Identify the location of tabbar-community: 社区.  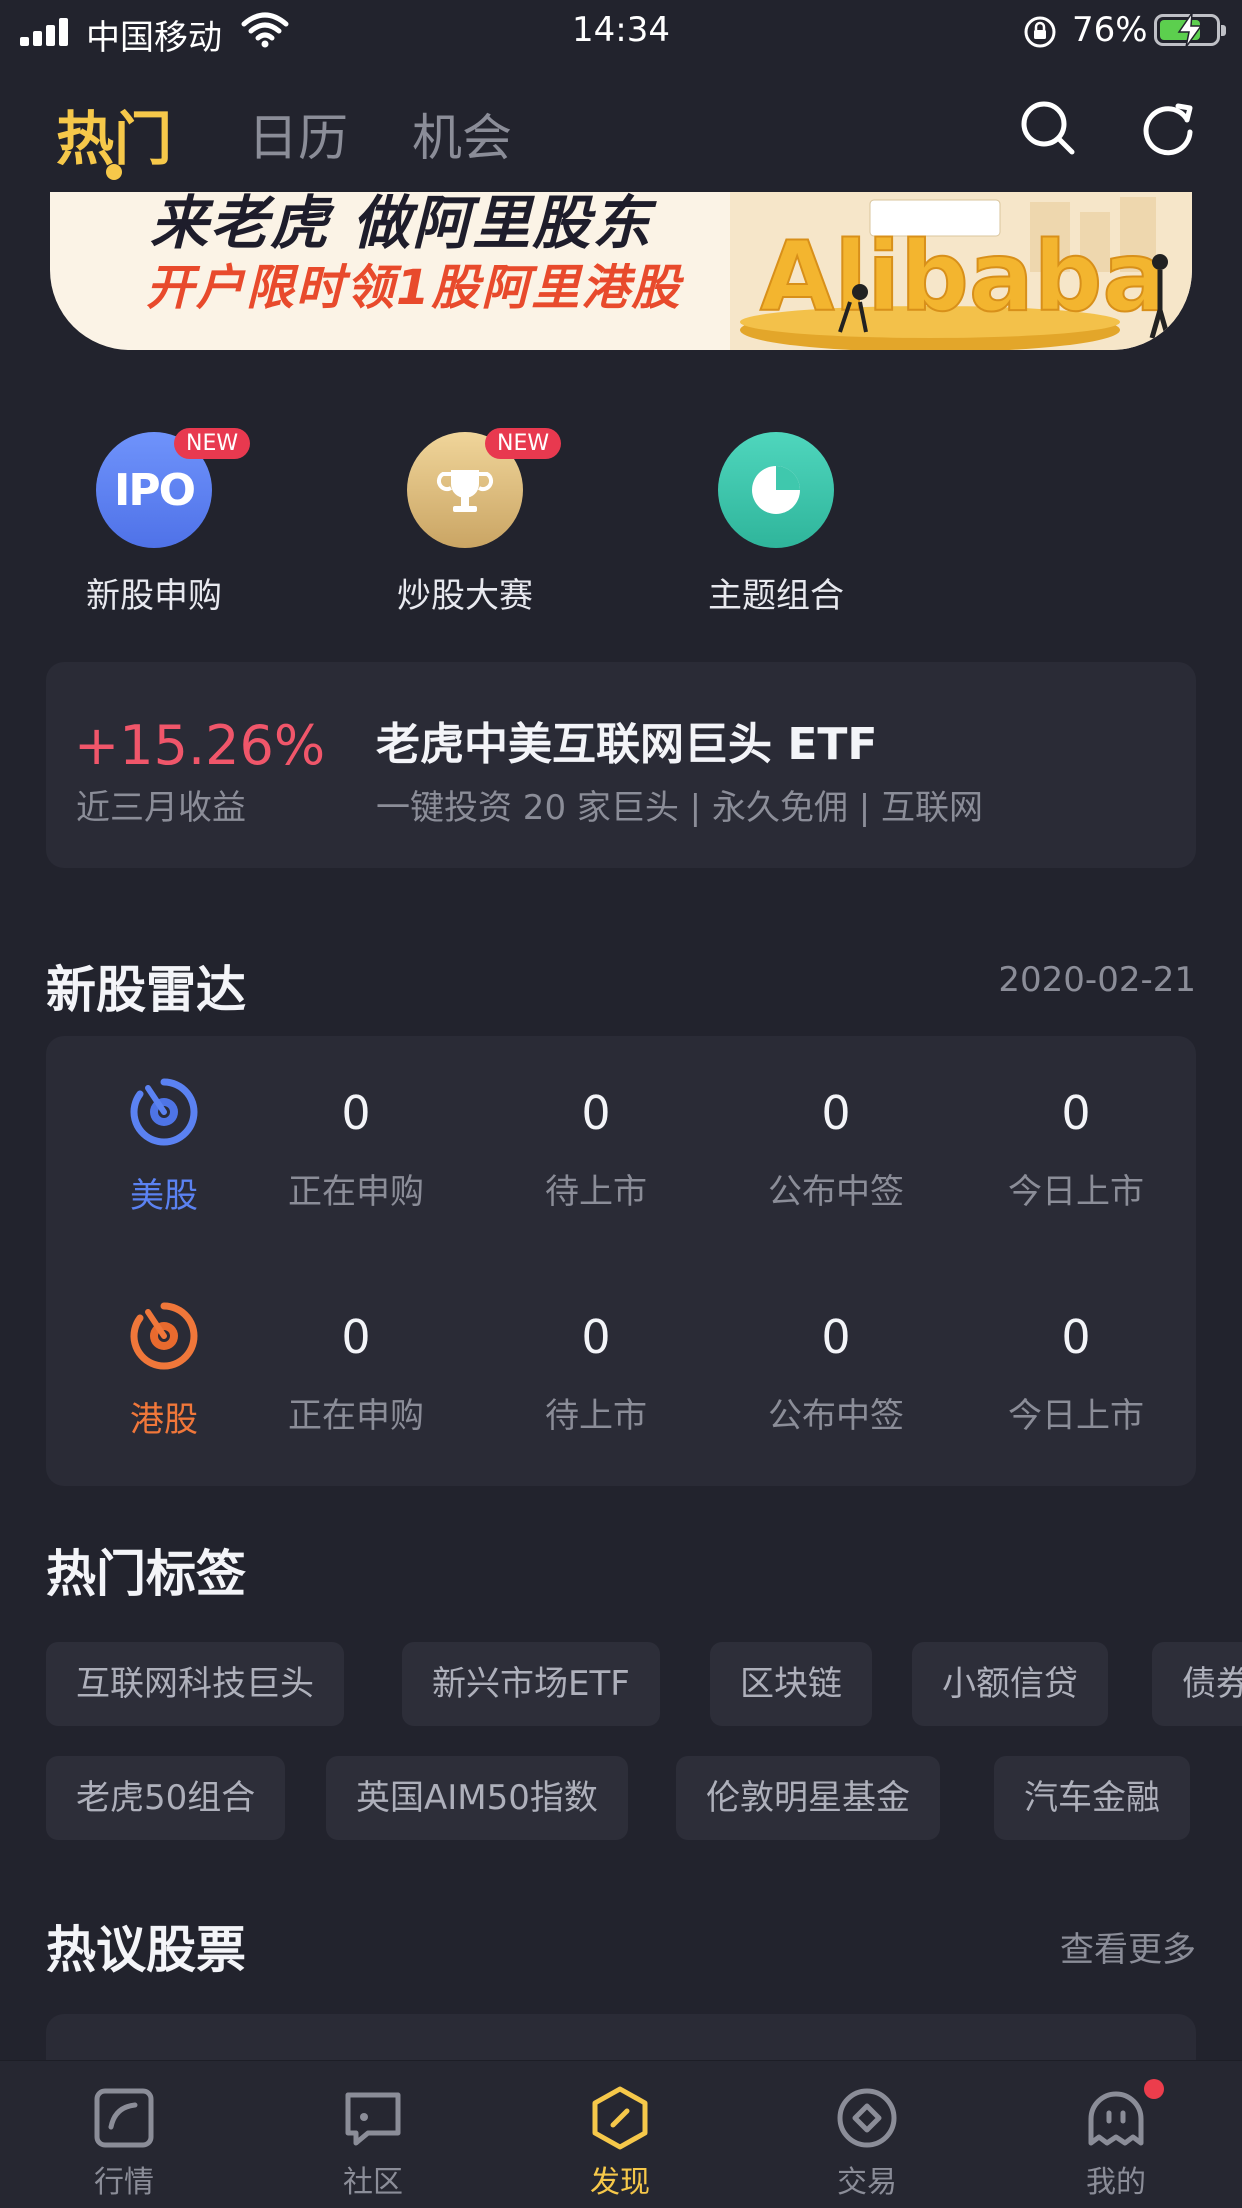
(373, 2143).